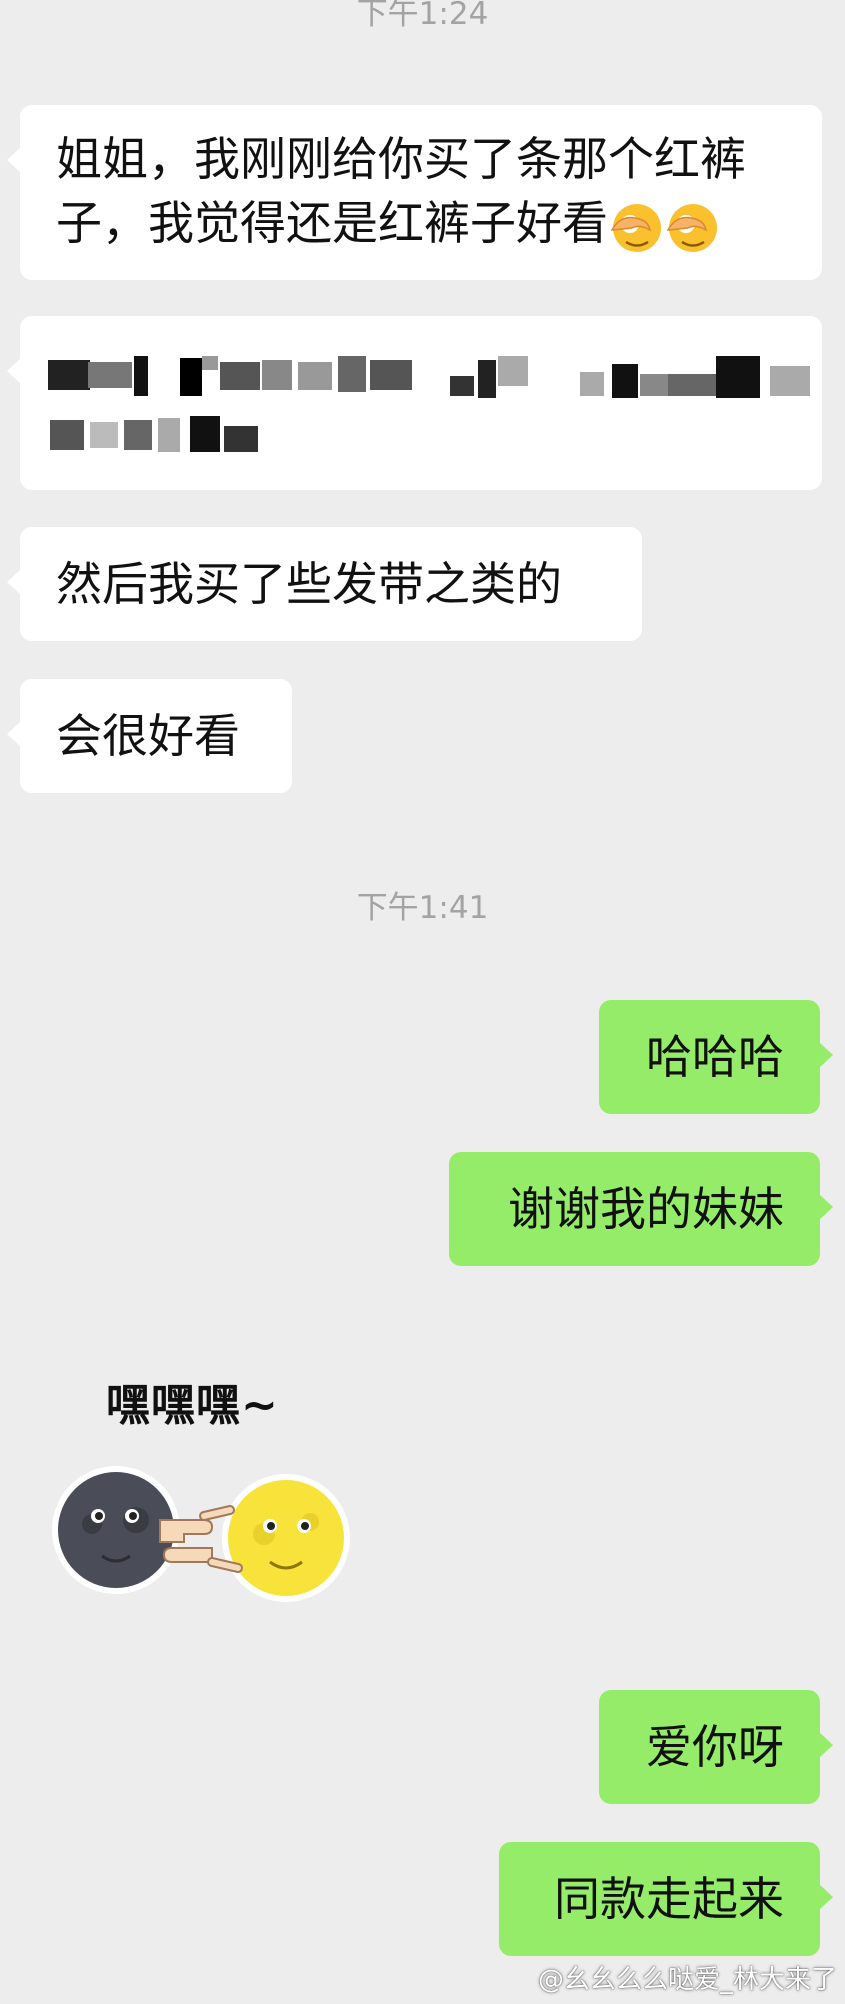 This screenshot has height=2004, width=845. I want to click on pixelated-redaction, so click(429, 404).